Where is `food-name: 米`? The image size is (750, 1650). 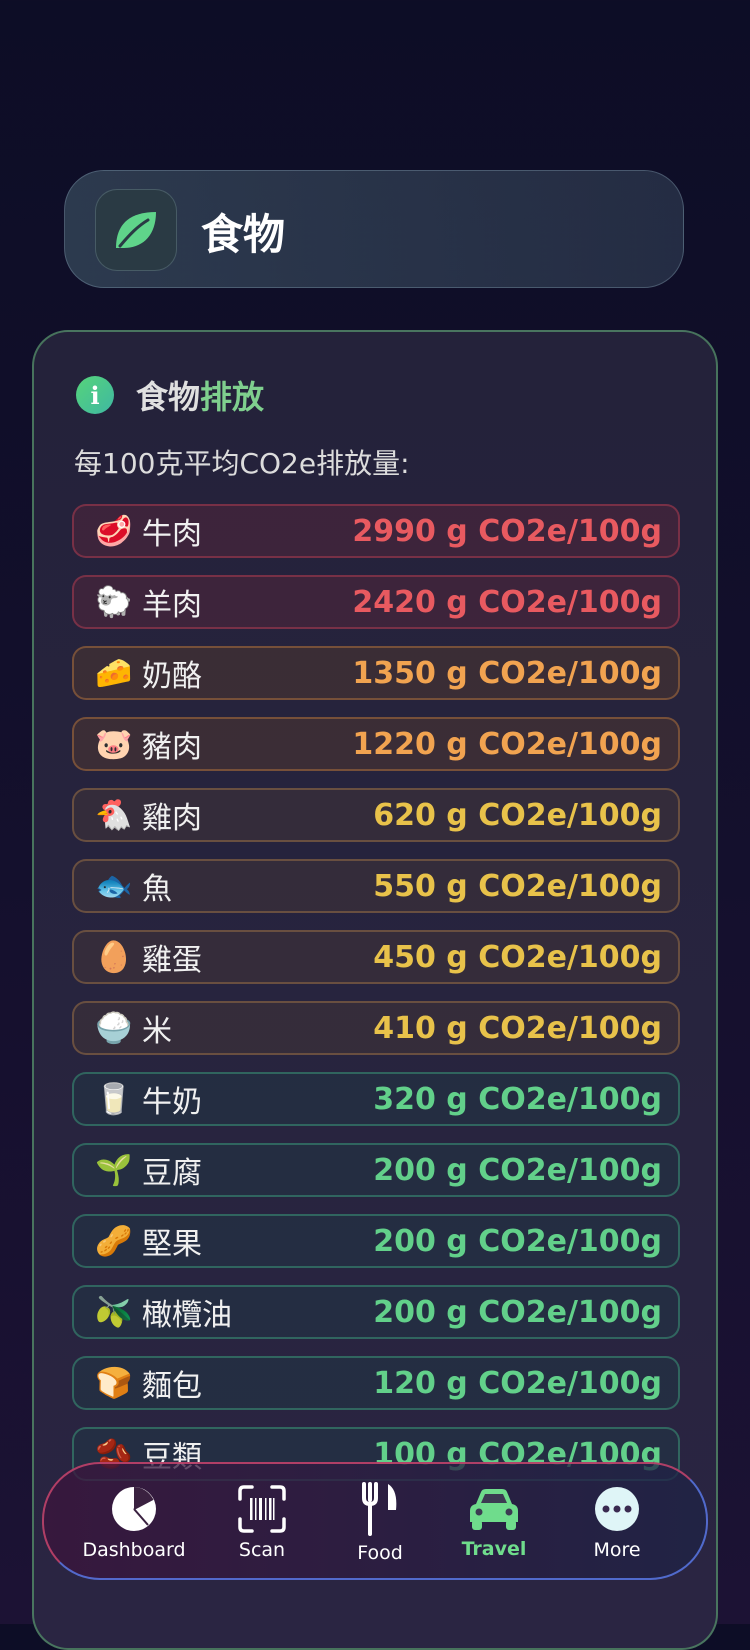 food-name: 米 is located at coordinates (157, 1031).